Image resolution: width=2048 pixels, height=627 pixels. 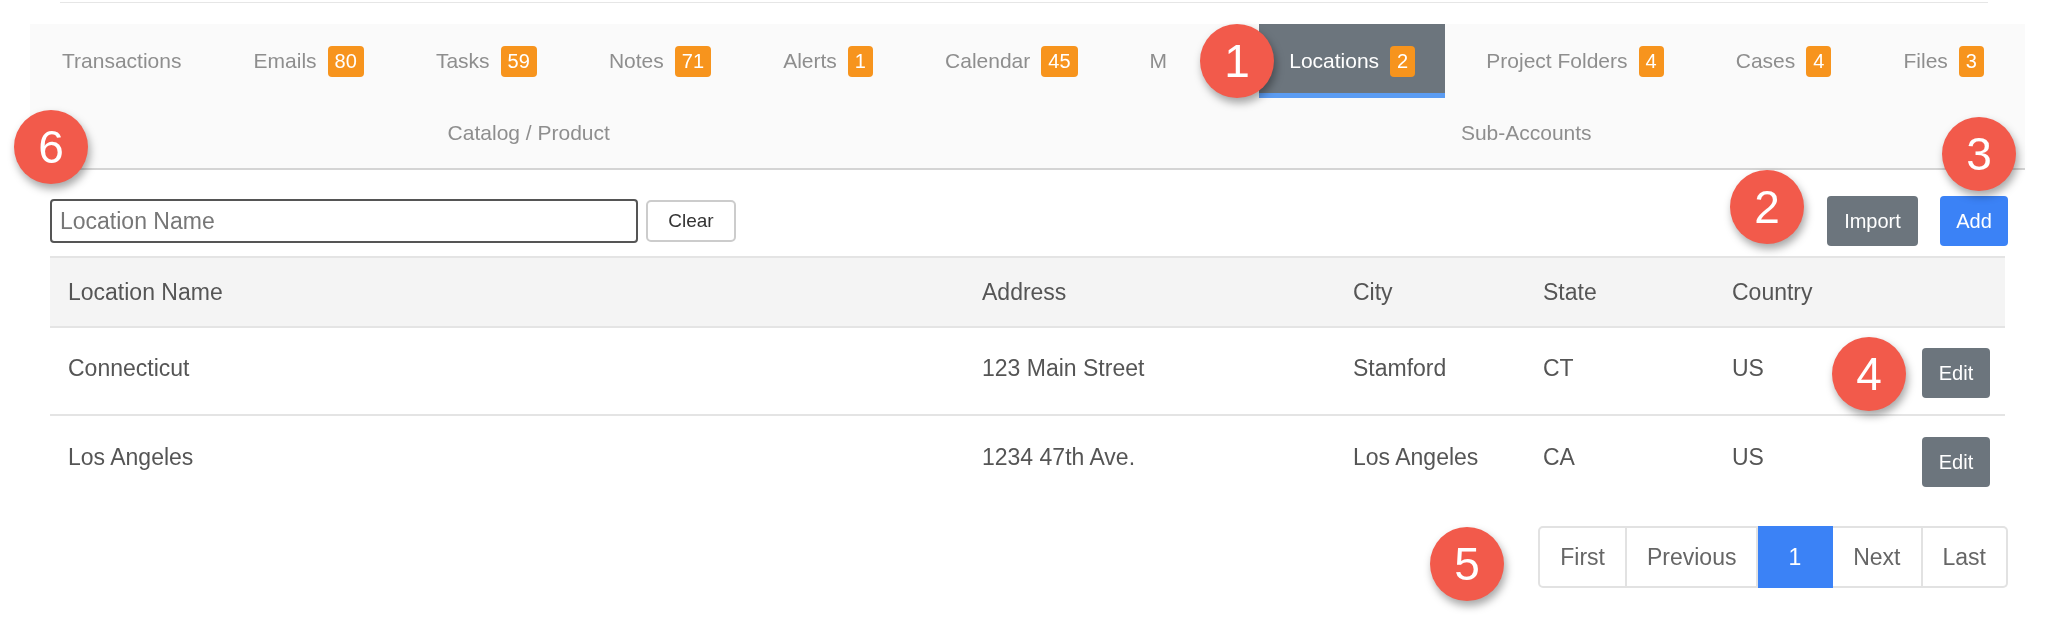 What do you see at coordinates (1063, 367) in the screenshot?
I see `table-cell: 123 Main Street` at bounding box center [1063, 367].